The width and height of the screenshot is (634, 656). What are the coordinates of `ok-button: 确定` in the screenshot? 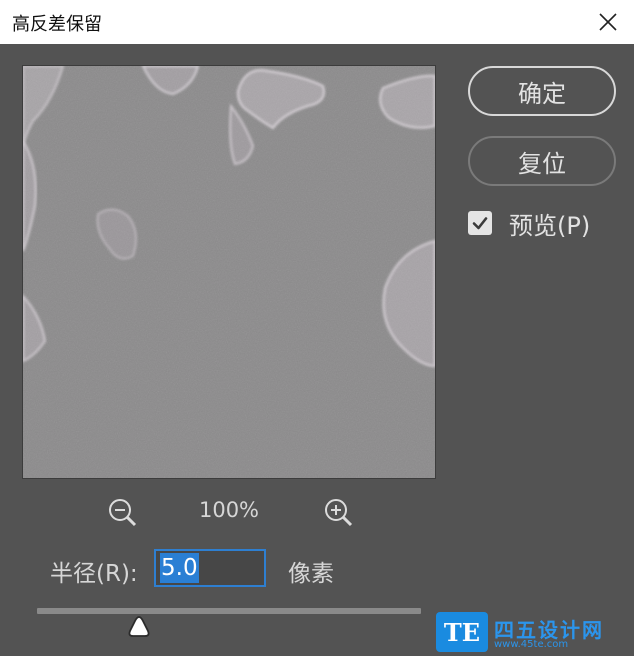 It's located at (542, 91).